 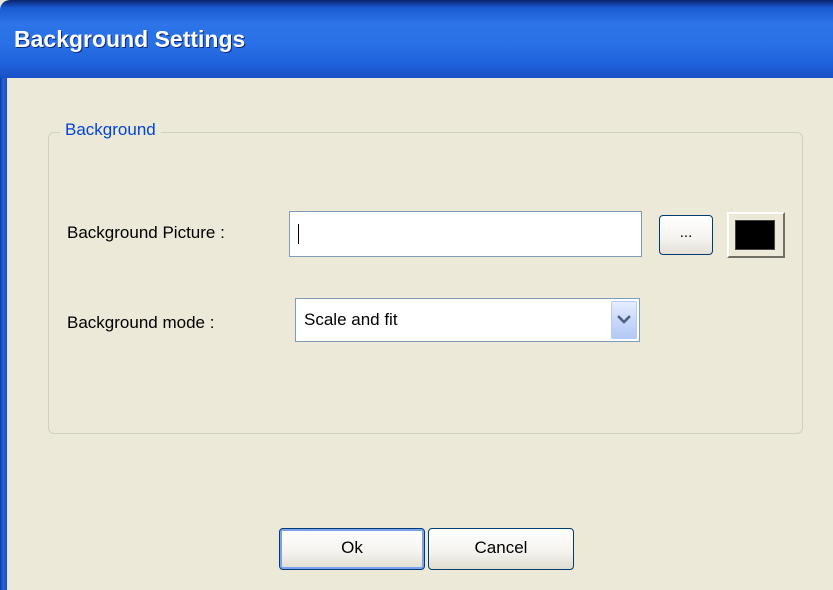 I want to click on text-caret, so click(x=298, y=234).